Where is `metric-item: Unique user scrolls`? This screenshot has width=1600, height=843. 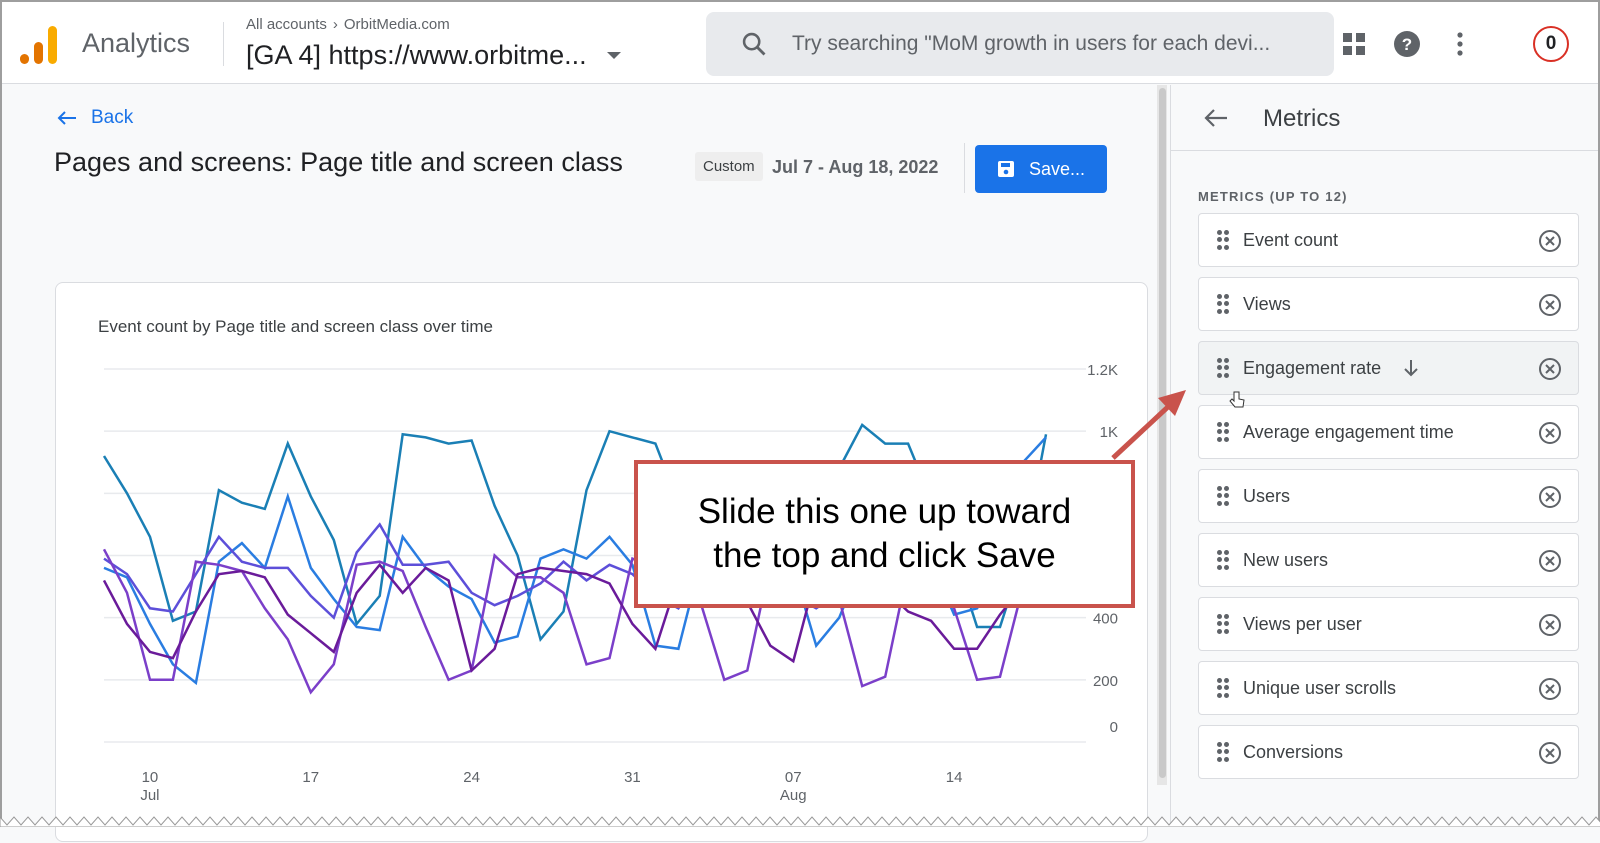
metric-item: Unique user scrolls is located at coordinates (1388, 688).